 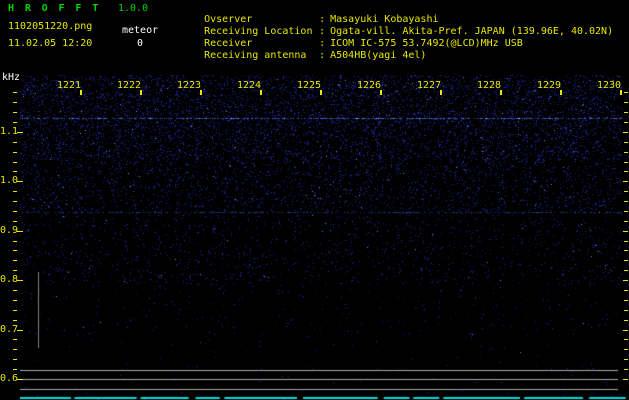 I want to click on mode-label: meteor, so click(x=140, y=30).